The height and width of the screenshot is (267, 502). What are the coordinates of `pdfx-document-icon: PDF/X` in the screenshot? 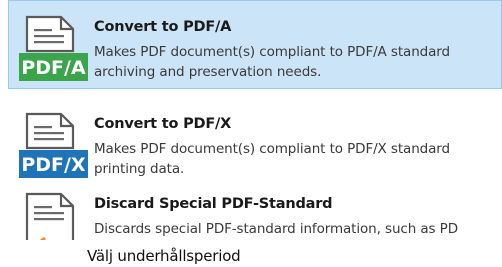 It's located at (53, 145).